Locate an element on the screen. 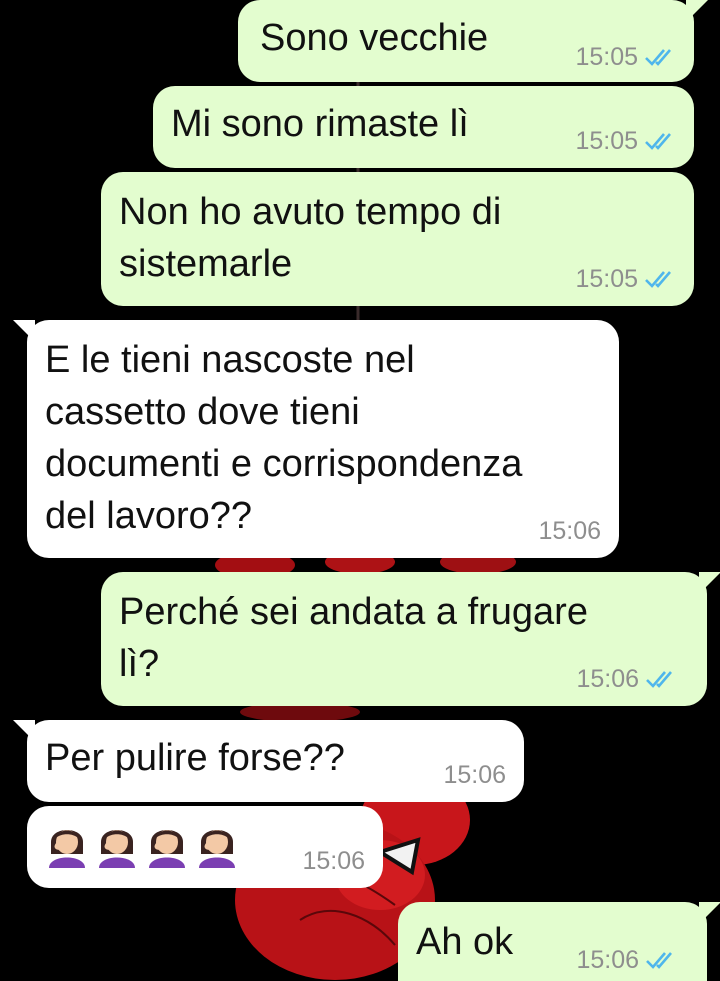 This screenshot has height=981, width=720. message-bubble-outgoing: Non ho avuto tempo di sistemarle 15:05 is located at coordinates (397, 239).